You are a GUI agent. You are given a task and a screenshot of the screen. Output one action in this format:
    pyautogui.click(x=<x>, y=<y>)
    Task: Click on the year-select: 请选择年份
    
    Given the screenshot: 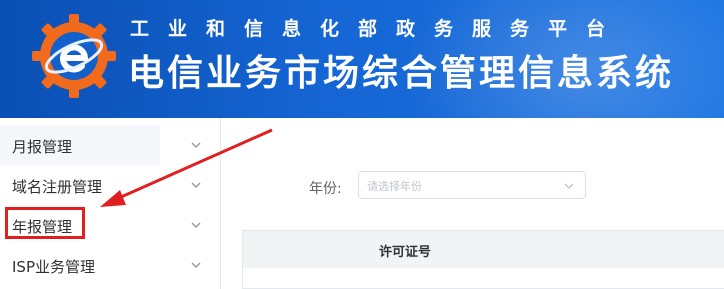 What is the action you would take?
    pyautogui.click(x=472, y=185)
    